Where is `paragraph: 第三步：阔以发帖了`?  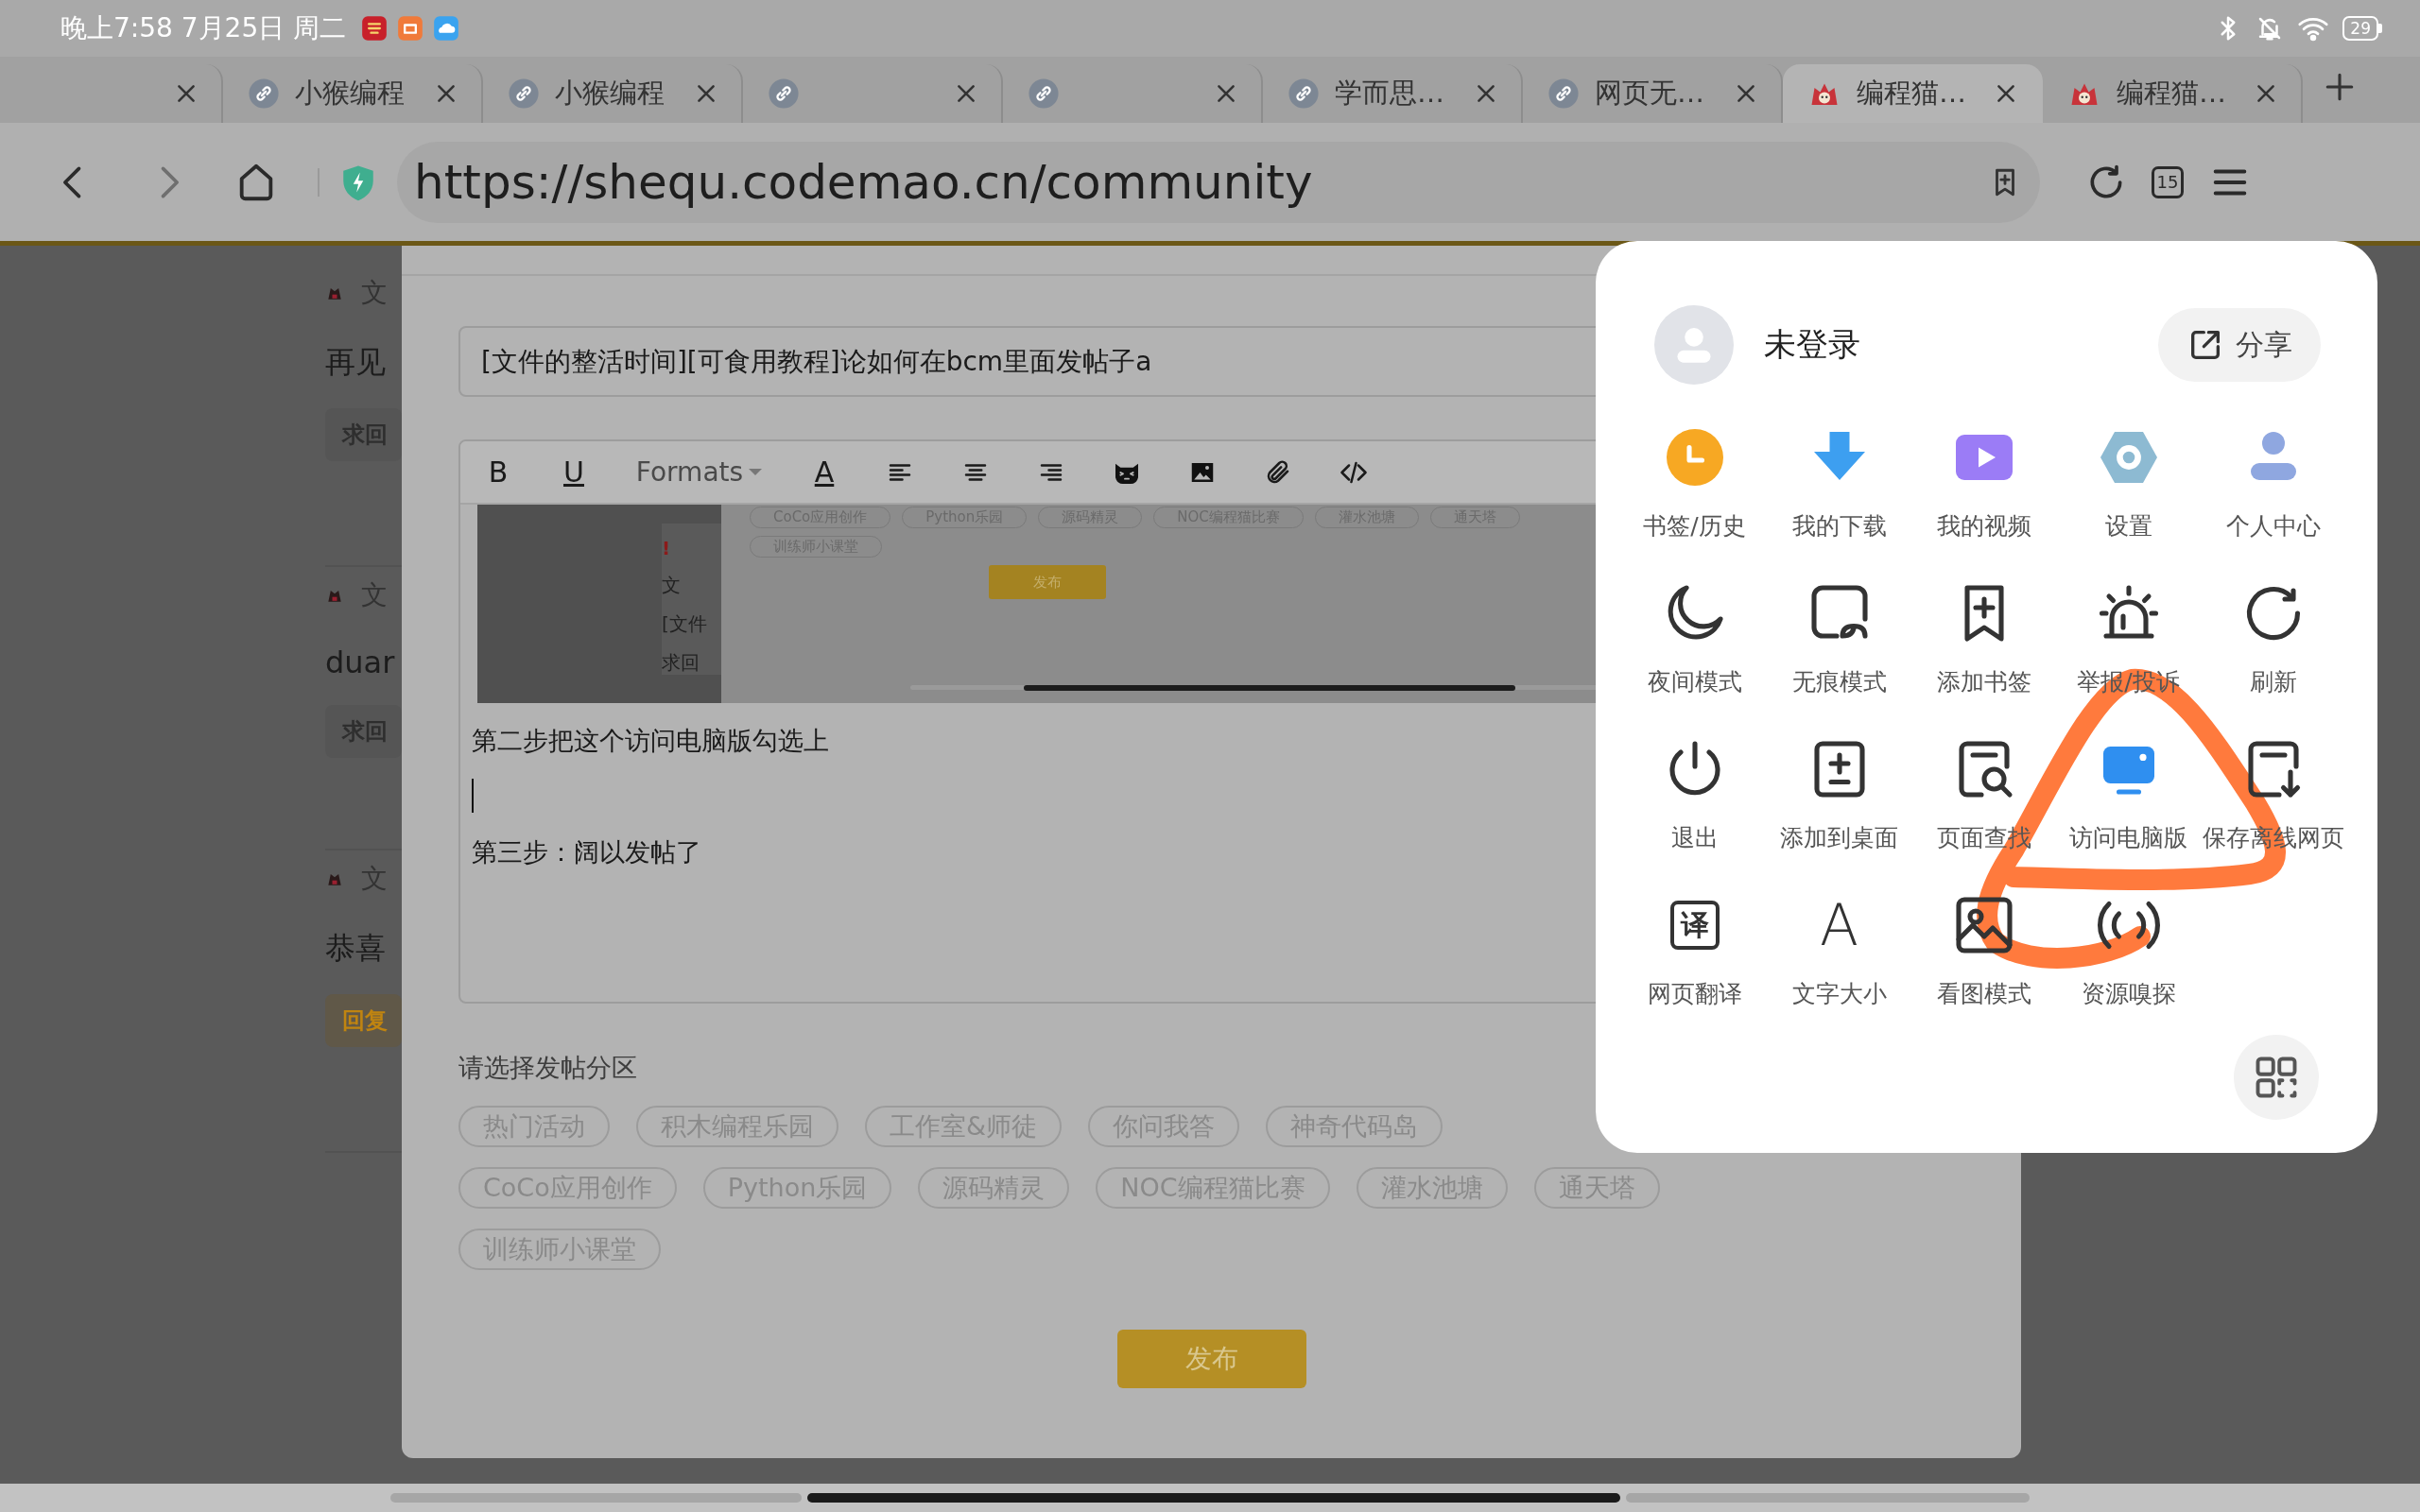
paragraph: 第三步：阔以发帖了 is located at coordinates (586, 852).